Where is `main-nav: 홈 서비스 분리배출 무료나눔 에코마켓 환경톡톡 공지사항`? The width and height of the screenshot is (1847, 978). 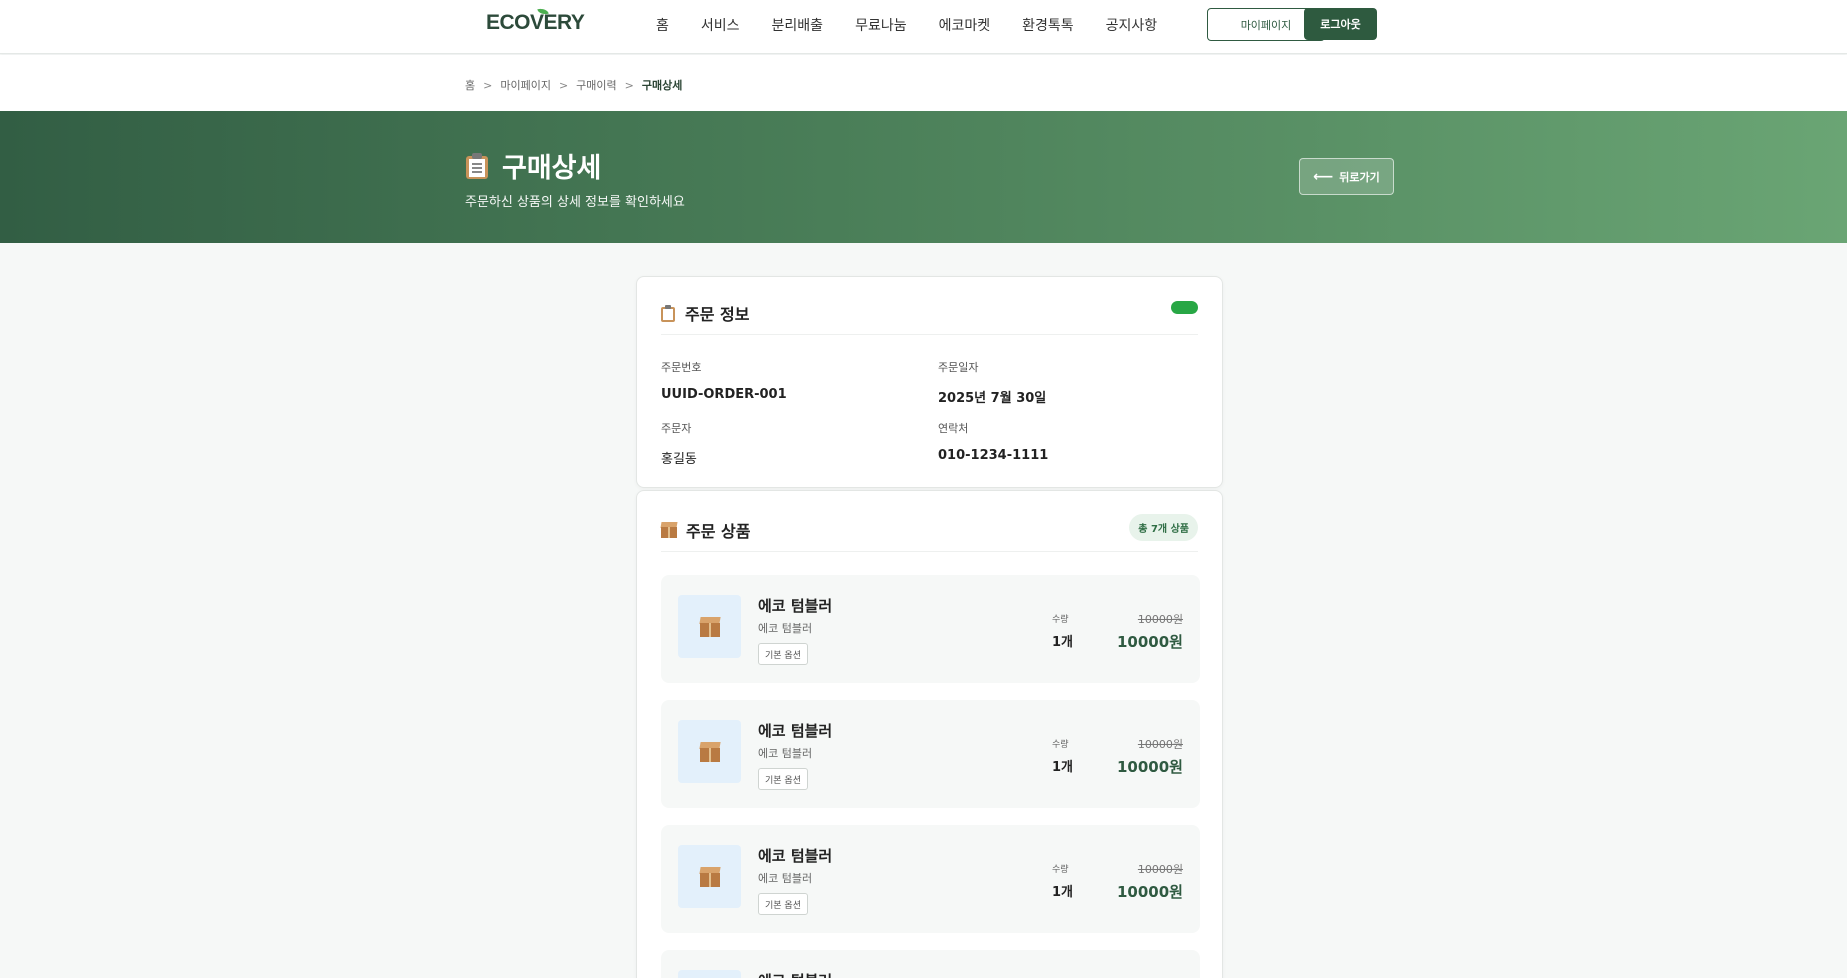 main-nav: 홈 서비스 분리배출 무료나눔 에코마켓 환경톡톡 공지사항 is located at coordinates (922, 25).